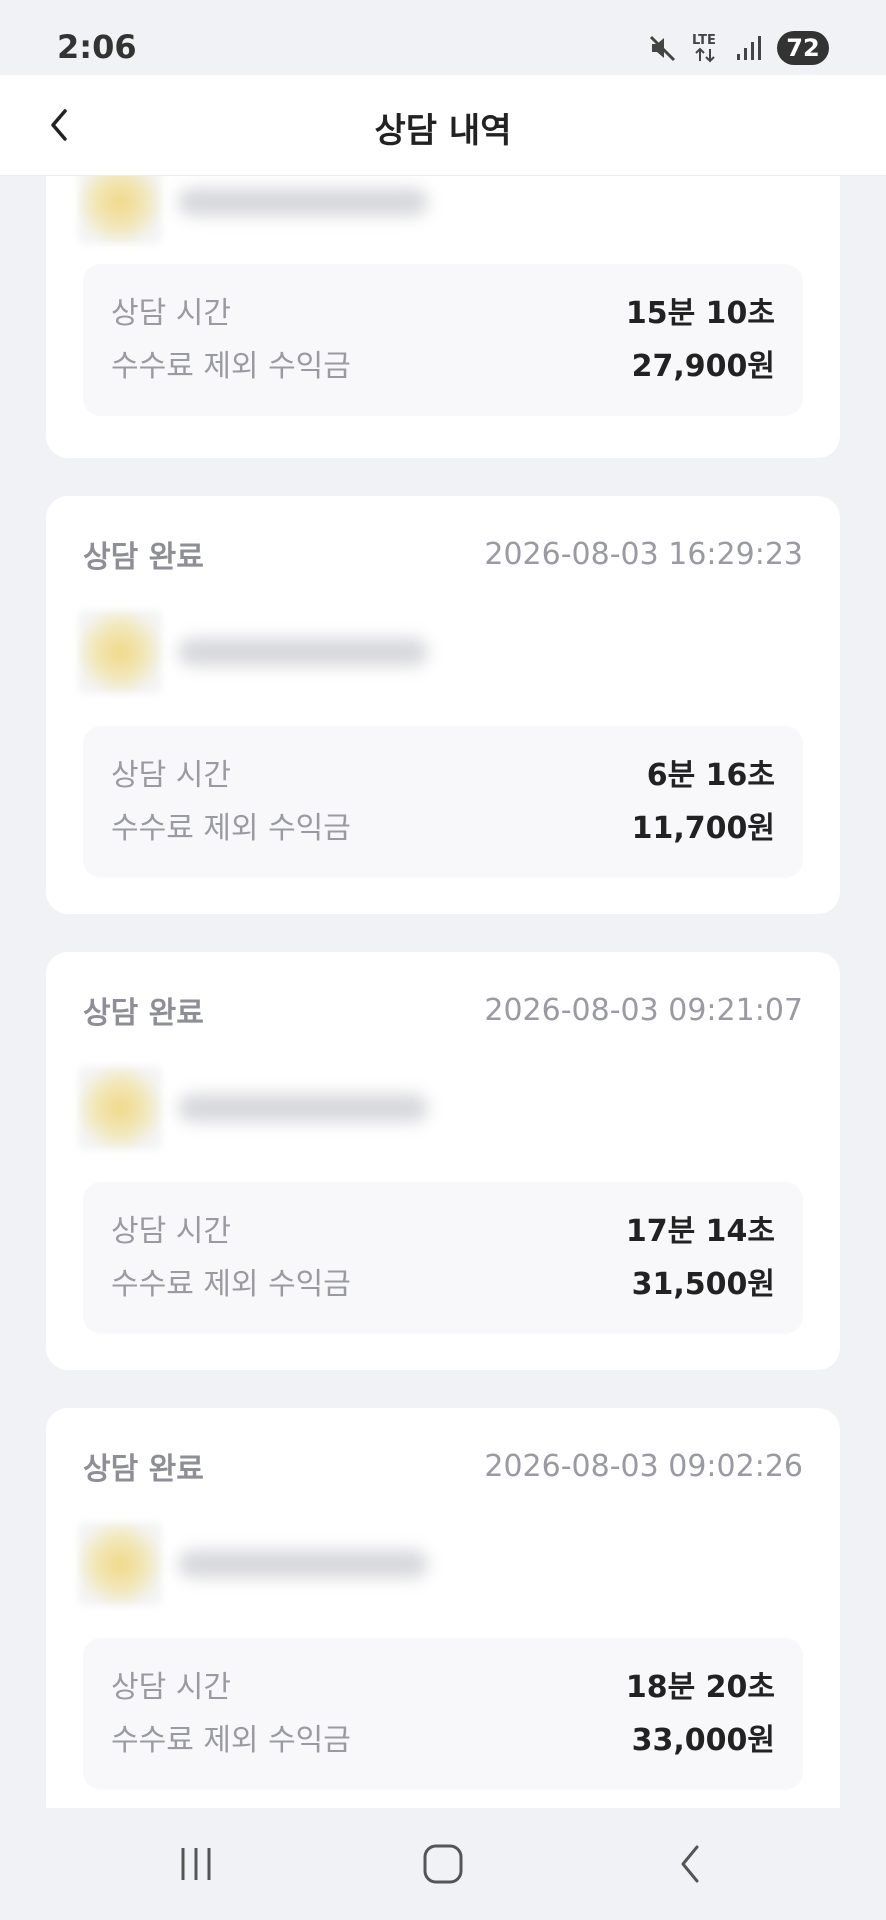 The width and height of the screenshot is (886, 1920). Describe the element at coordinates (443, 37) in the screenshot. I see `status-bar: 2:06 LTE 72` at that location.